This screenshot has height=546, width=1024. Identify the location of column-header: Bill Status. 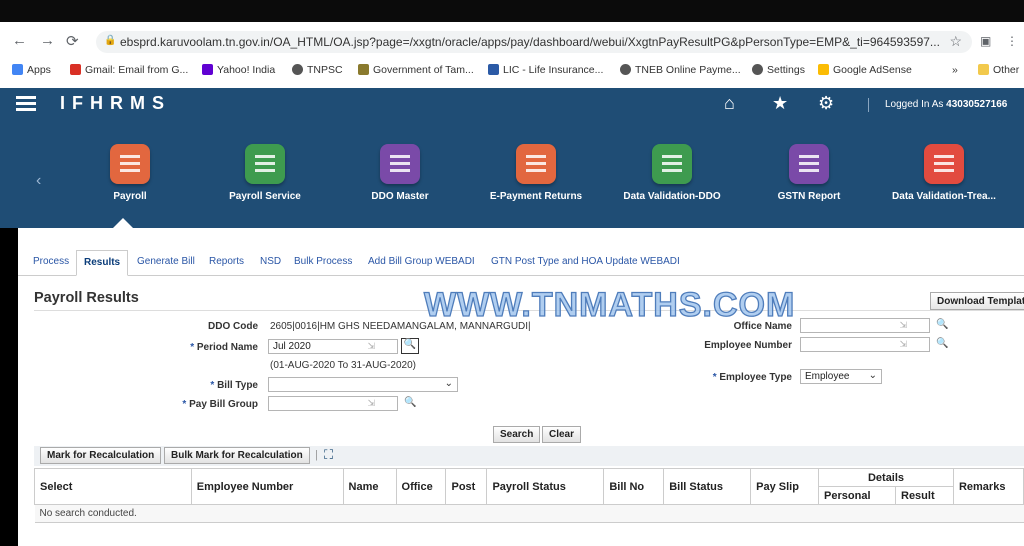
(707, 486).